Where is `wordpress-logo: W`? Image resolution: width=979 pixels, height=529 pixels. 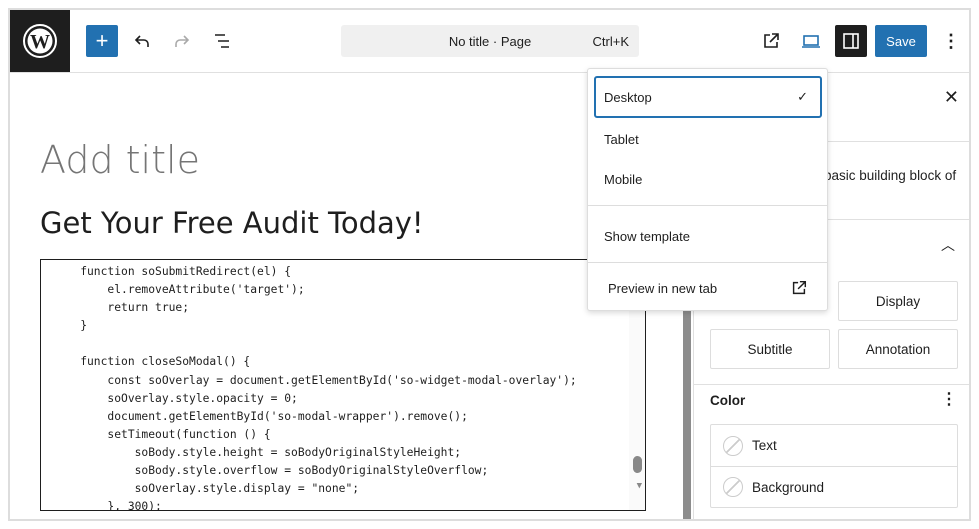 wordpress-logo: W is located at coordinates (40, 41).